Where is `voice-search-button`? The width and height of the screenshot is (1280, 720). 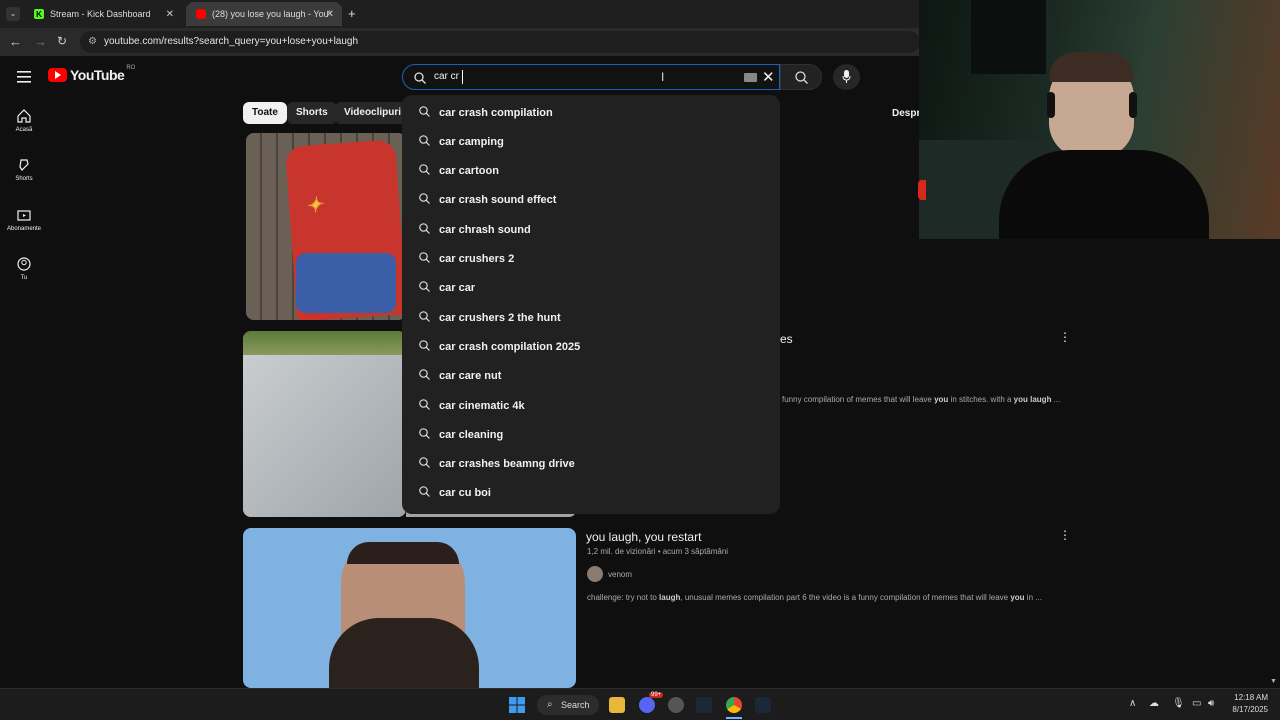
voice-search-button is located at coordinates (846, 77).